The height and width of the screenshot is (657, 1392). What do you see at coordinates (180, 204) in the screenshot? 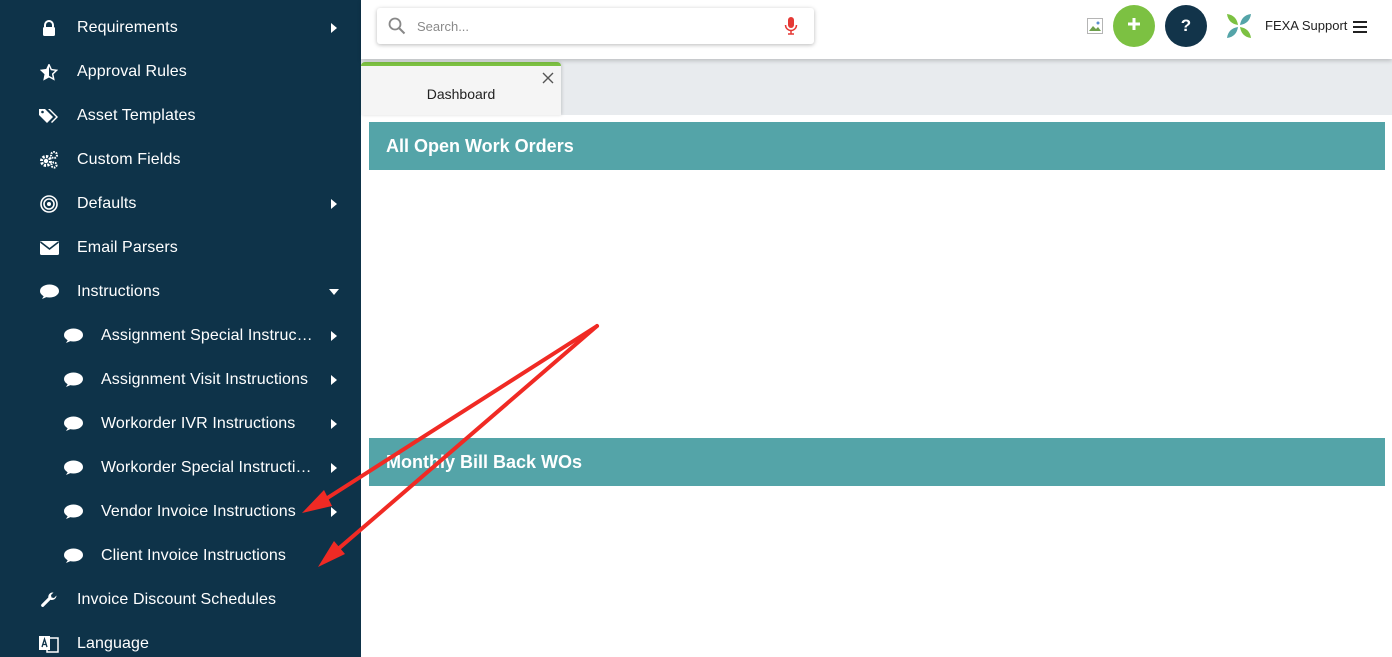
I see `sidebar-item-defaults: Defaults` at bounding box center [180, 204].